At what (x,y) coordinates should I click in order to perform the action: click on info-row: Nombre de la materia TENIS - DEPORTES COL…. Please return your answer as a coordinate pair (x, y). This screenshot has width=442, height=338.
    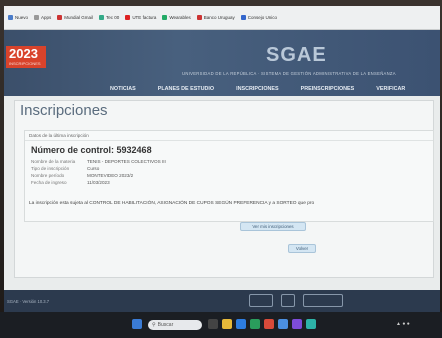
    Looking at the image, I should click on (98, 161).